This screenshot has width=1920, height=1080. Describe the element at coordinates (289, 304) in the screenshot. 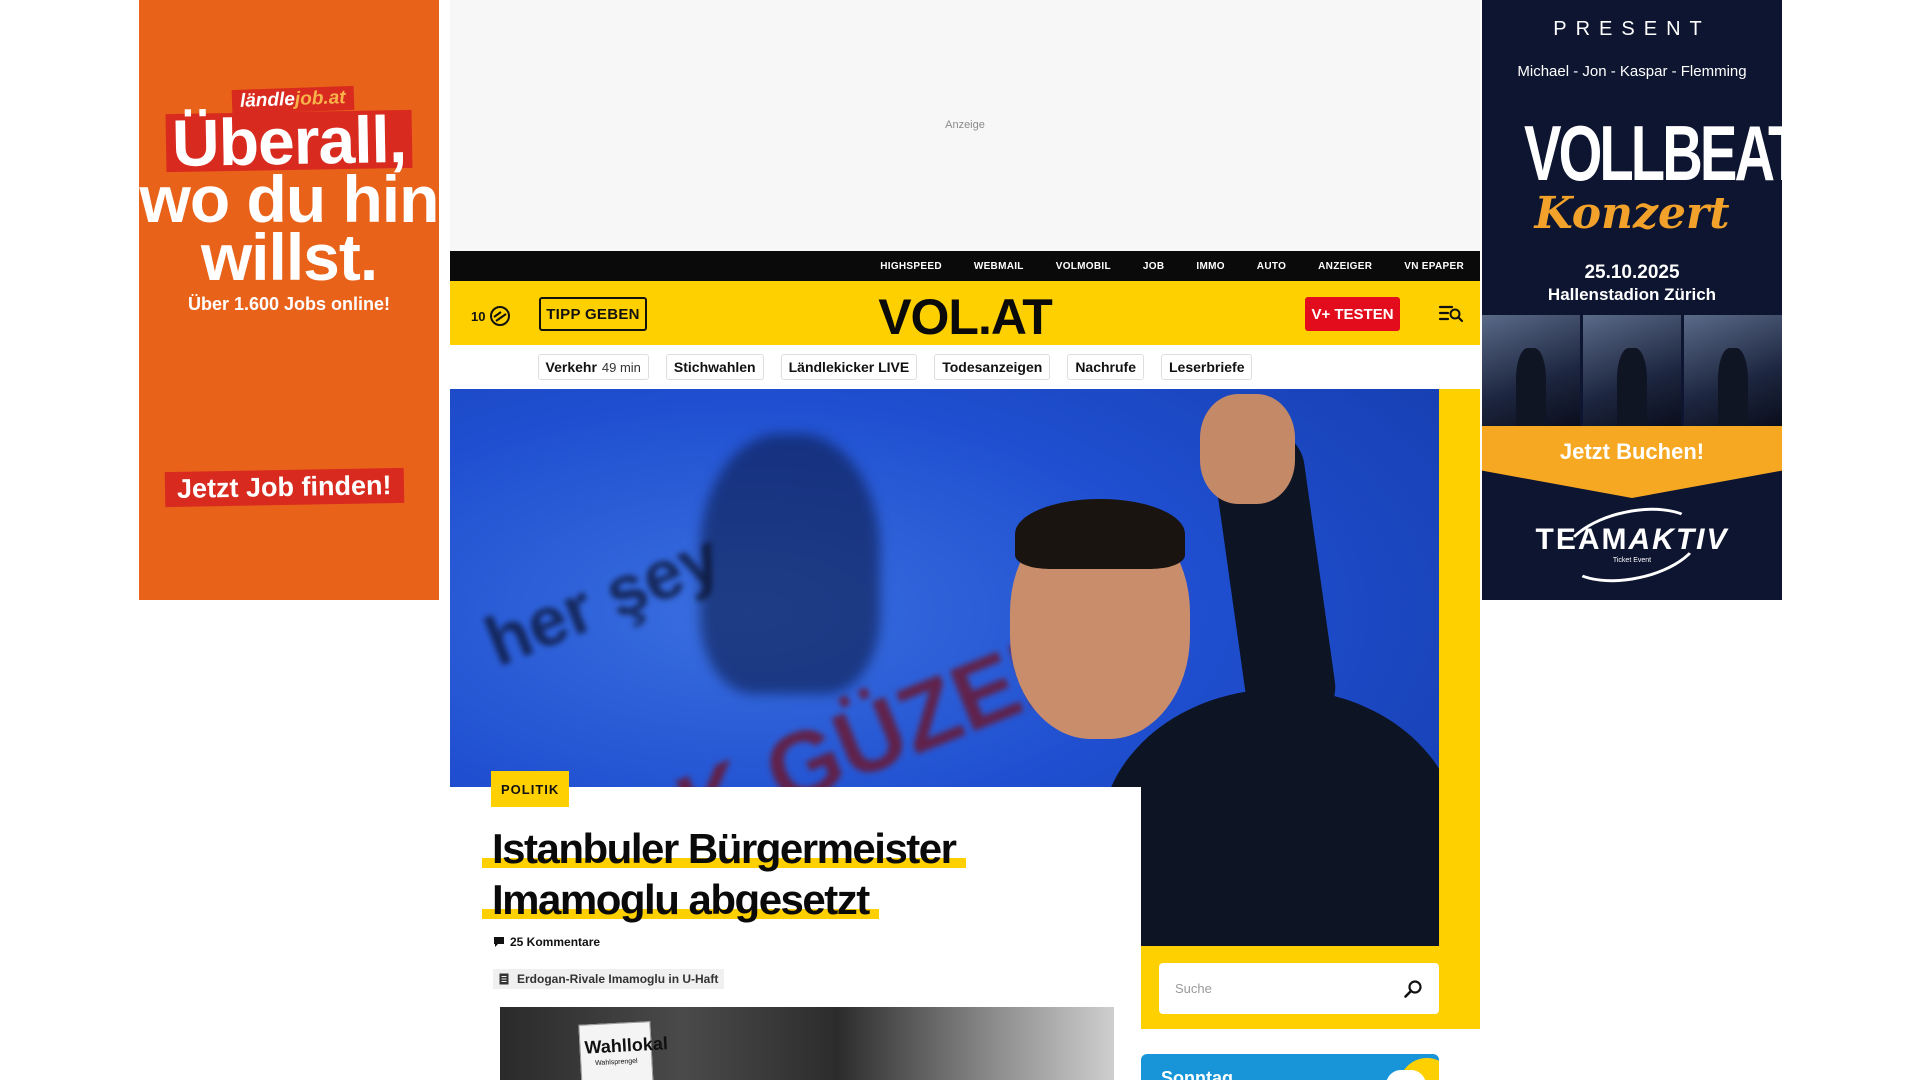

I see `ad-subline: Über 1.600 Jobs online!` at that location.